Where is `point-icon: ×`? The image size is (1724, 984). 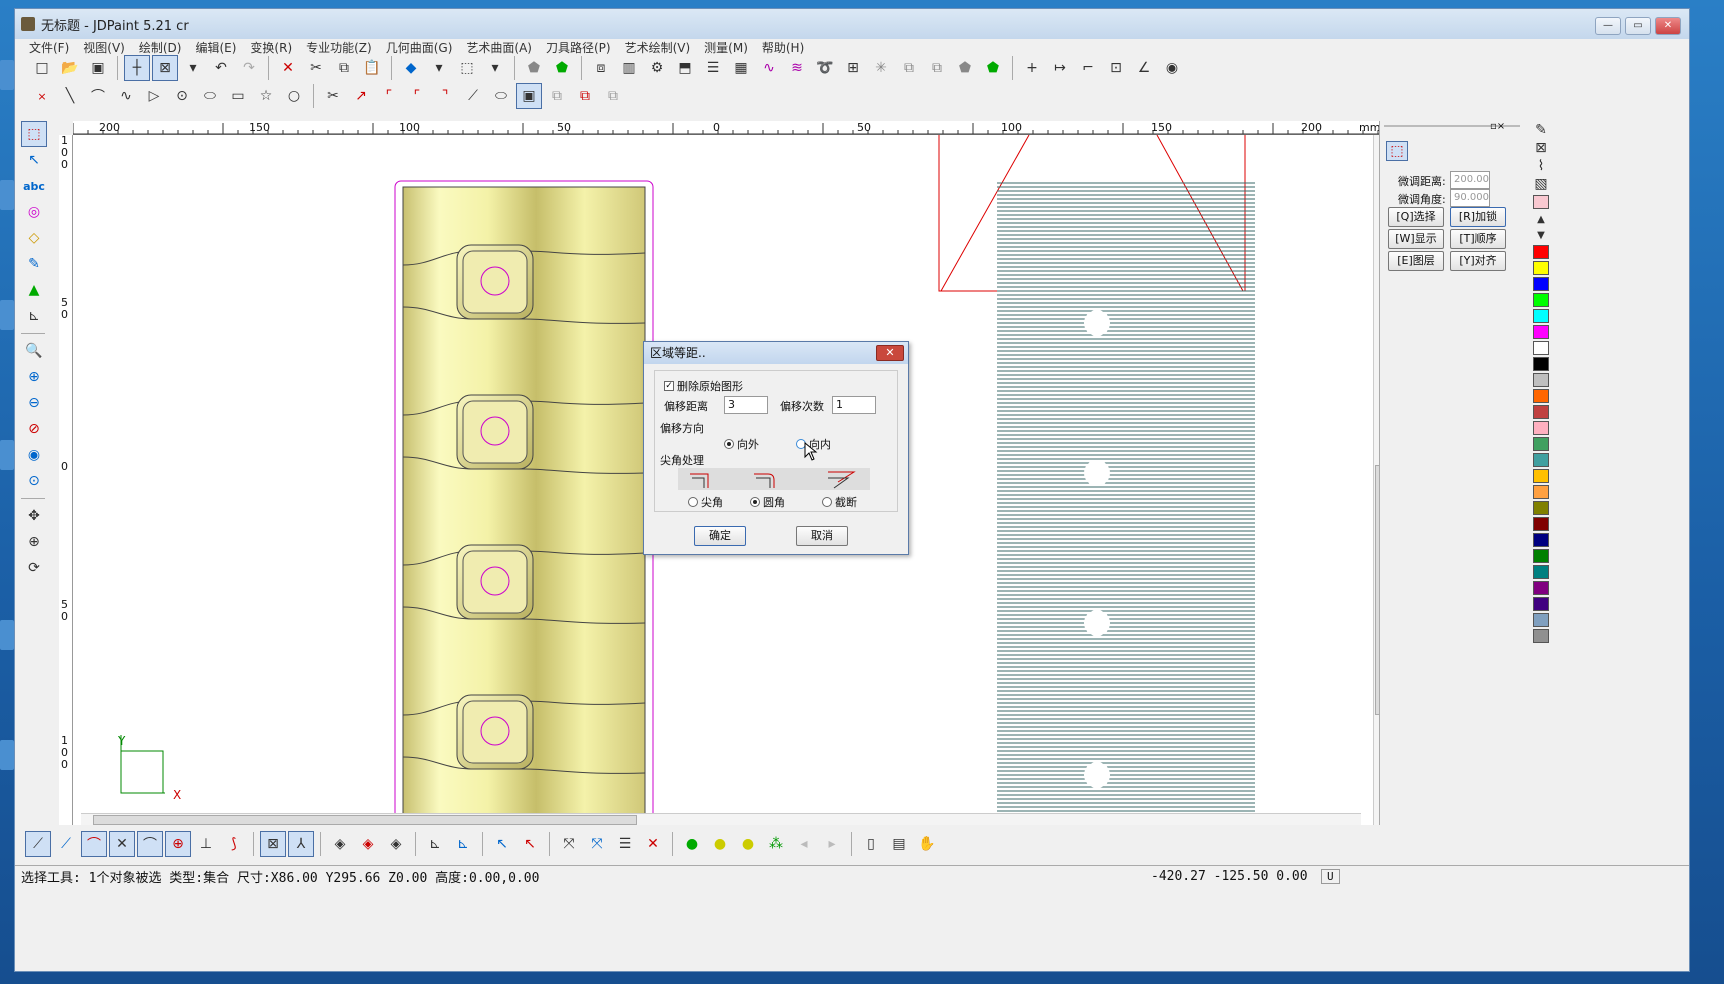
point-icon: × is located at coordinates (42, 96).